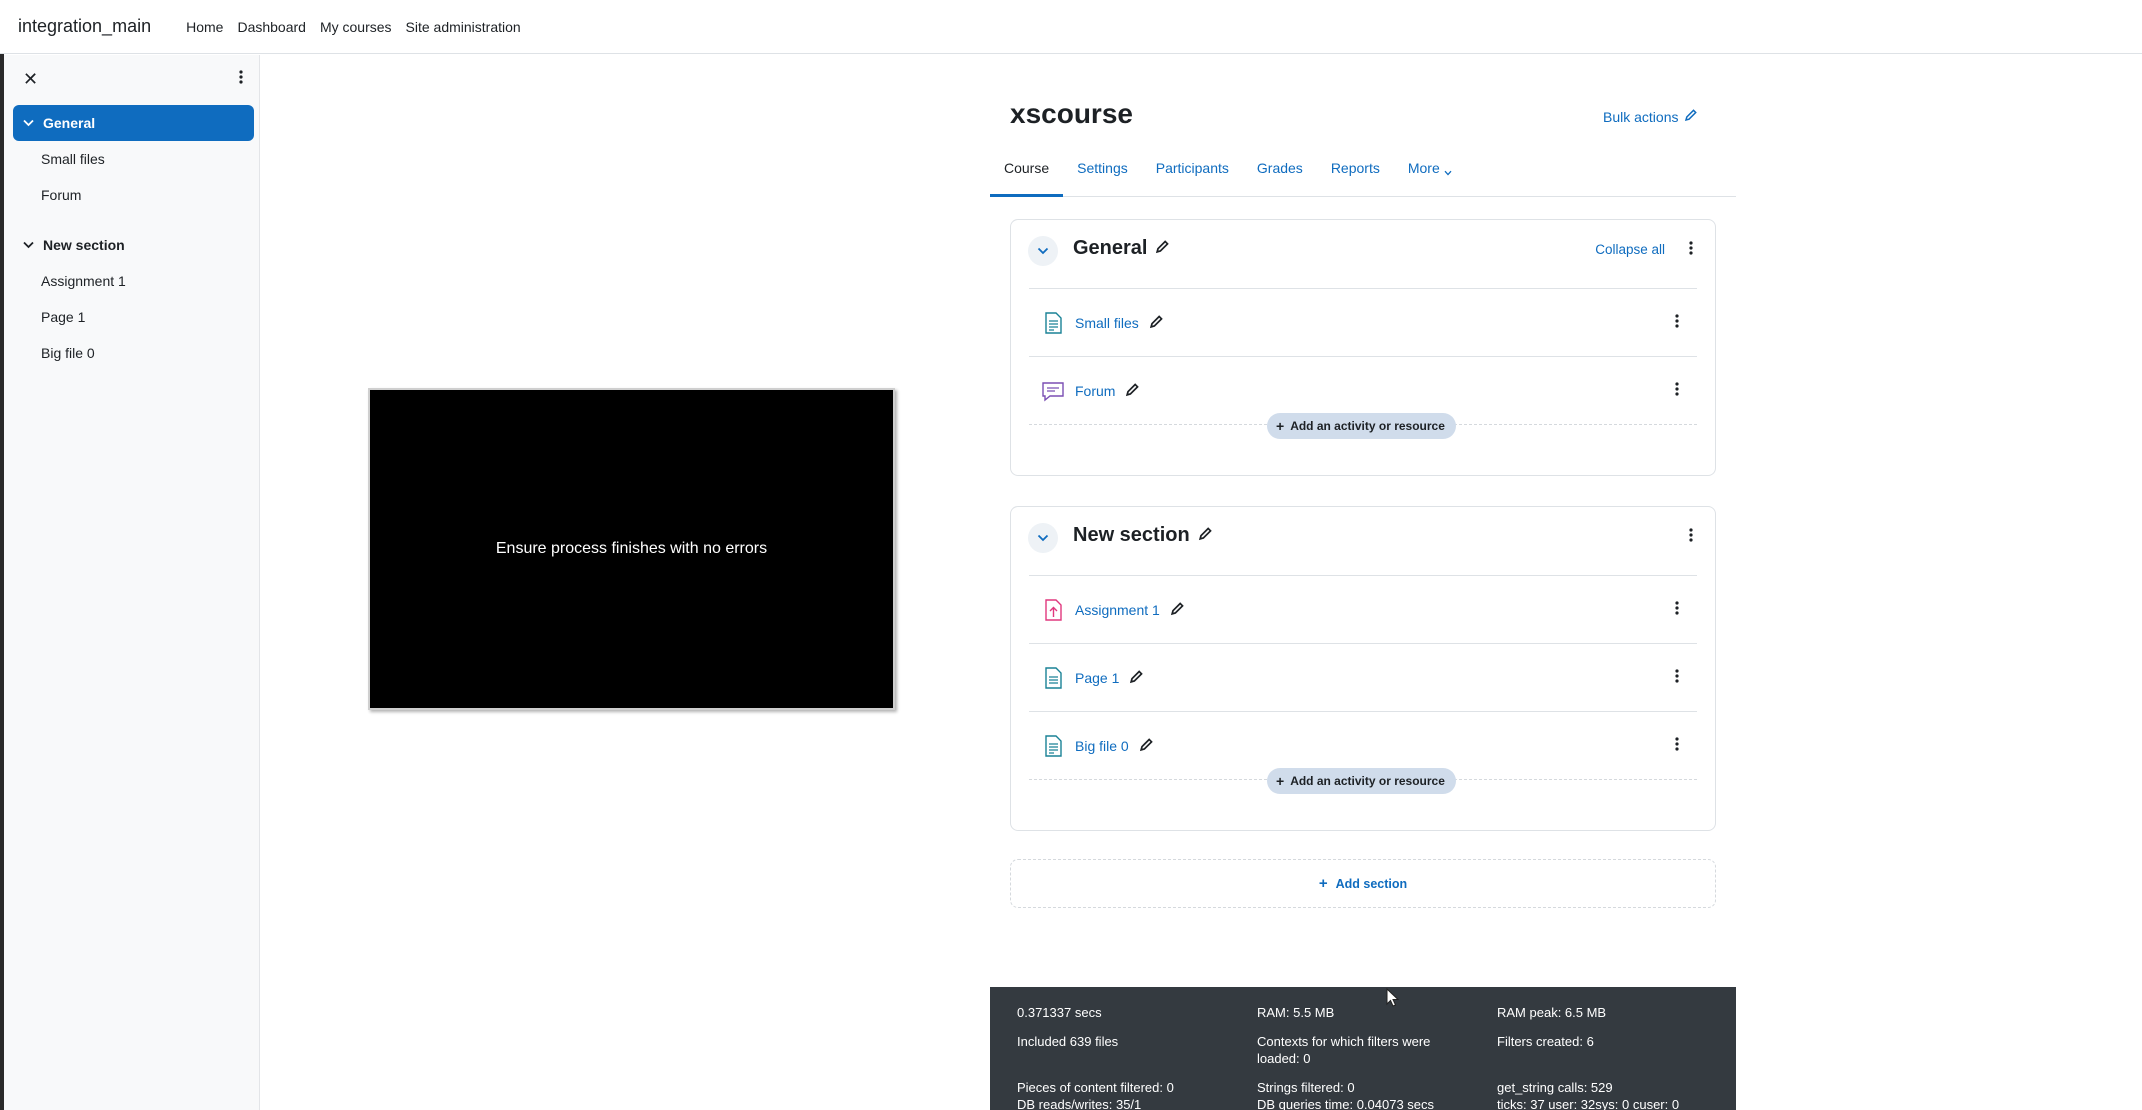 This screenshot has height=1110, width=2142. I want to click on nav-home: Home, so click(204, 27).